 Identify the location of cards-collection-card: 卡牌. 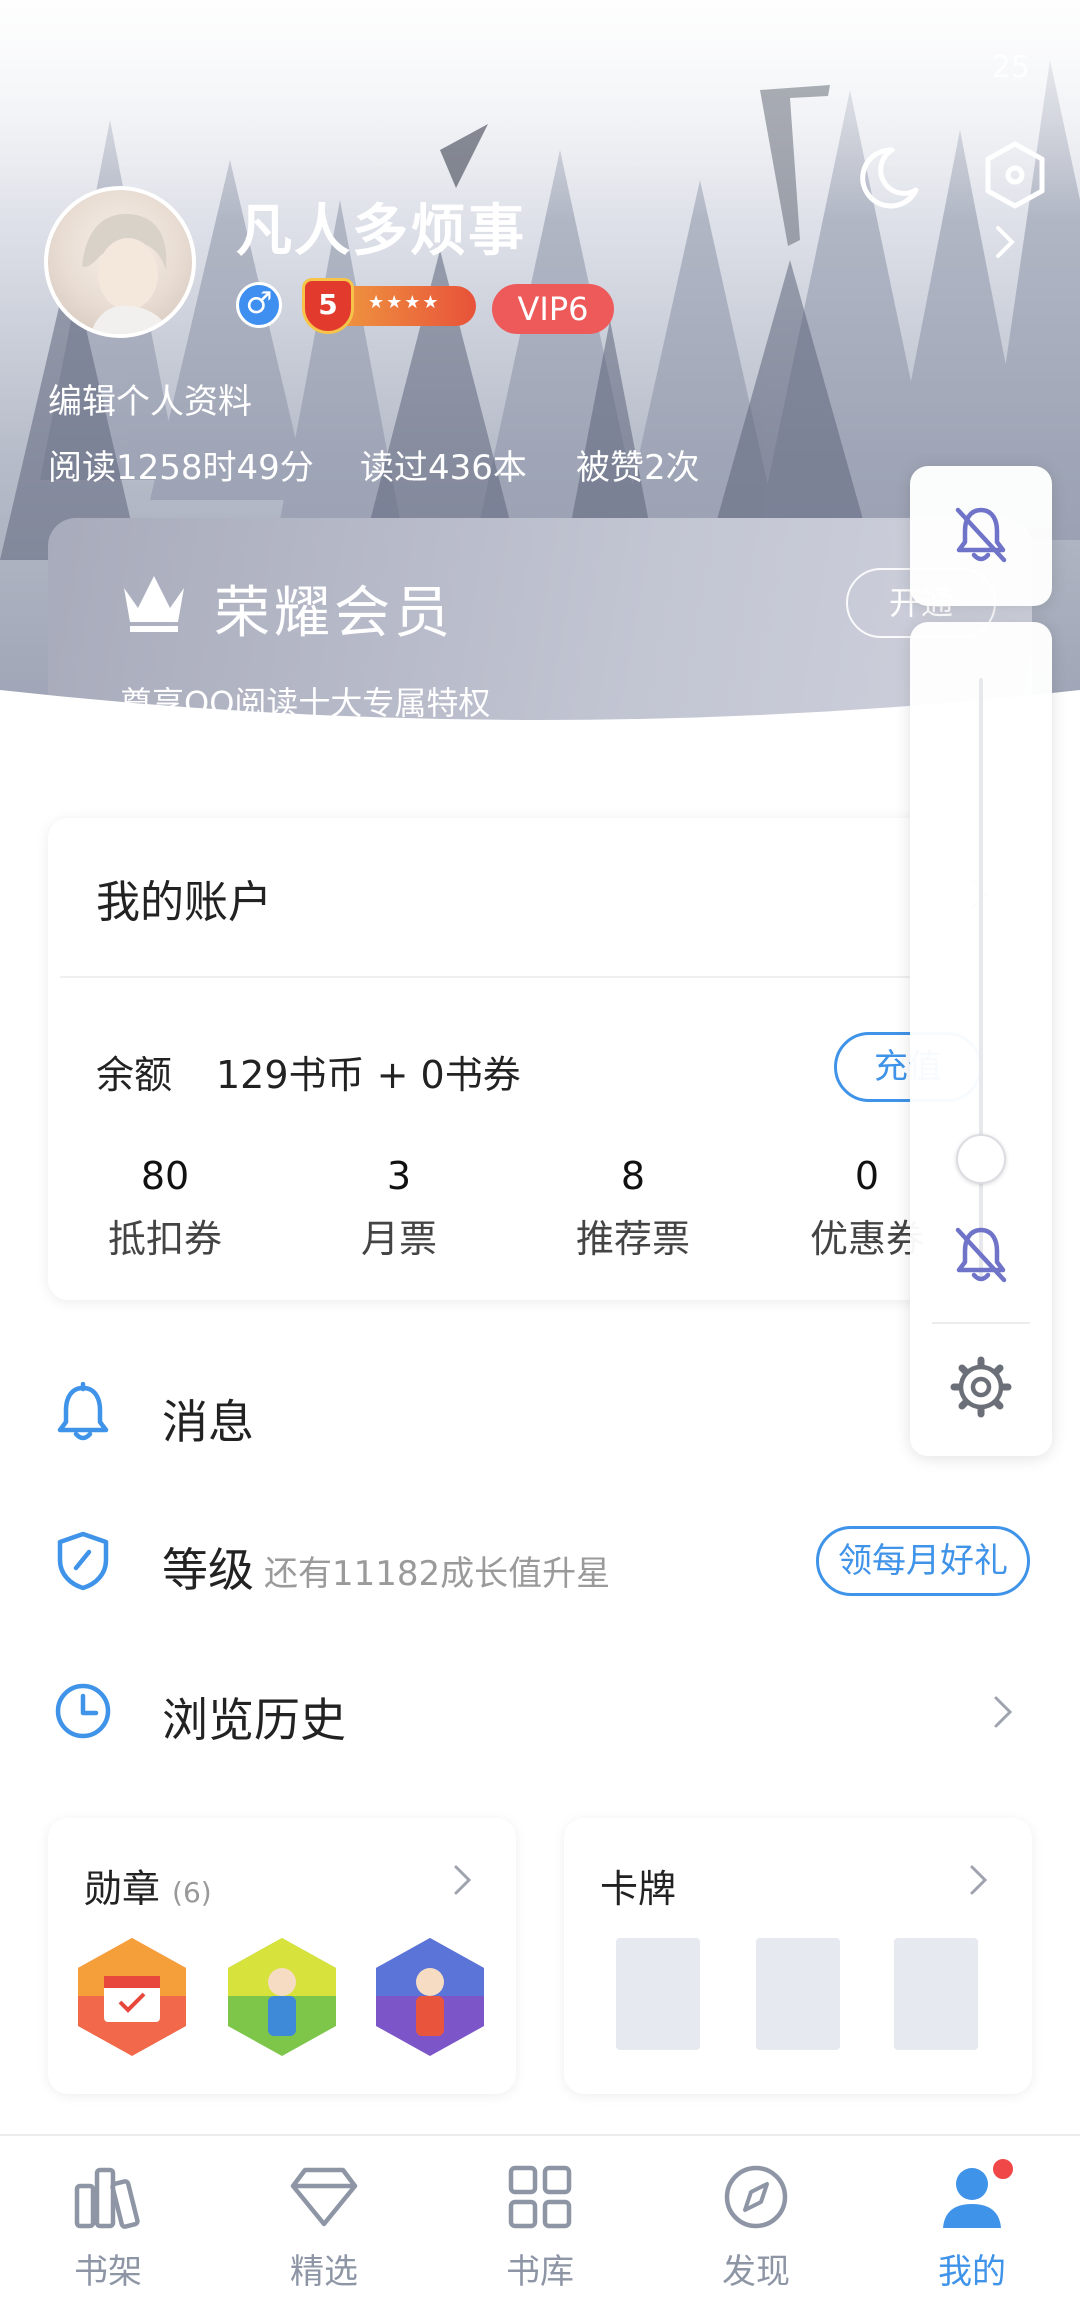
(798, 1956).